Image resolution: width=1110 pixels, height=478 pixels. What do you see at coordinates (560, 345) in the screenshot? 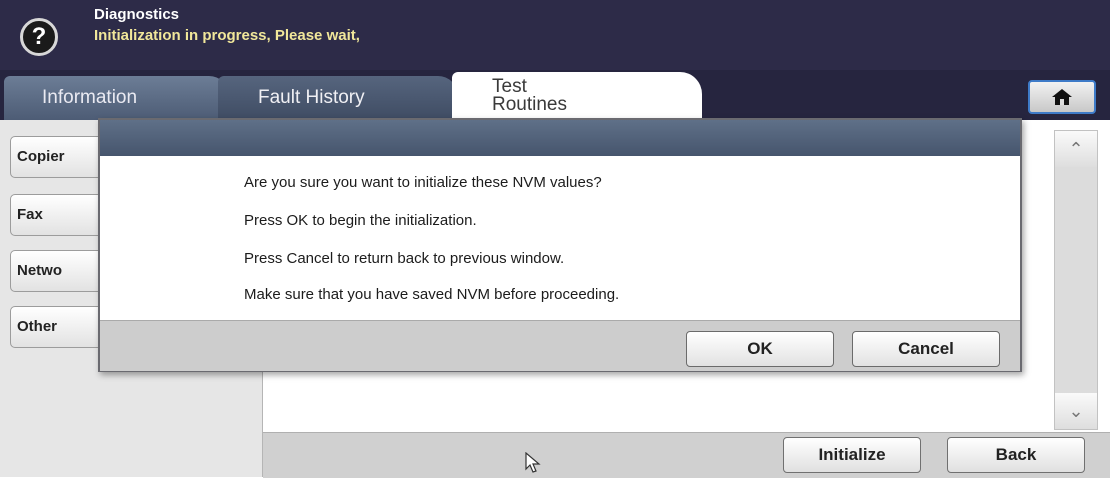
I see `dialog-footer: OK Cancel` at bounding box center [560, 345].